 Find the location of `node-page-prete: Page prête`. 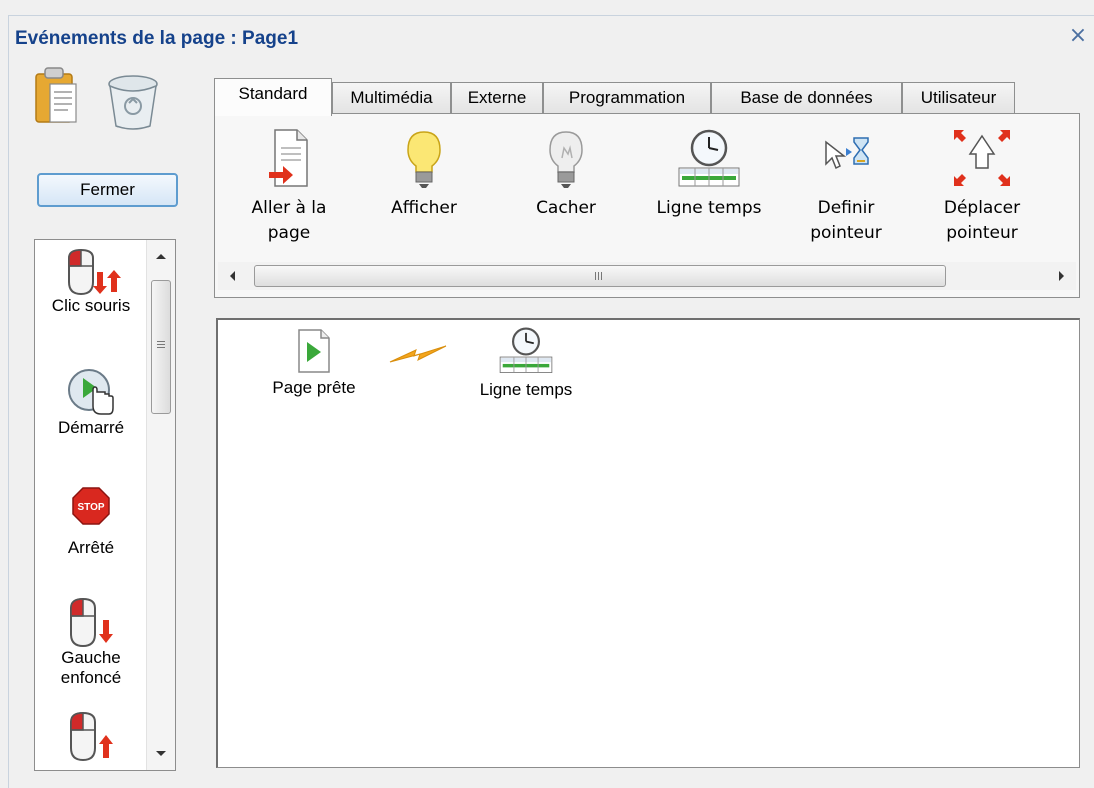

node-page-prete: Page prête is located at coordinates (314, 363).